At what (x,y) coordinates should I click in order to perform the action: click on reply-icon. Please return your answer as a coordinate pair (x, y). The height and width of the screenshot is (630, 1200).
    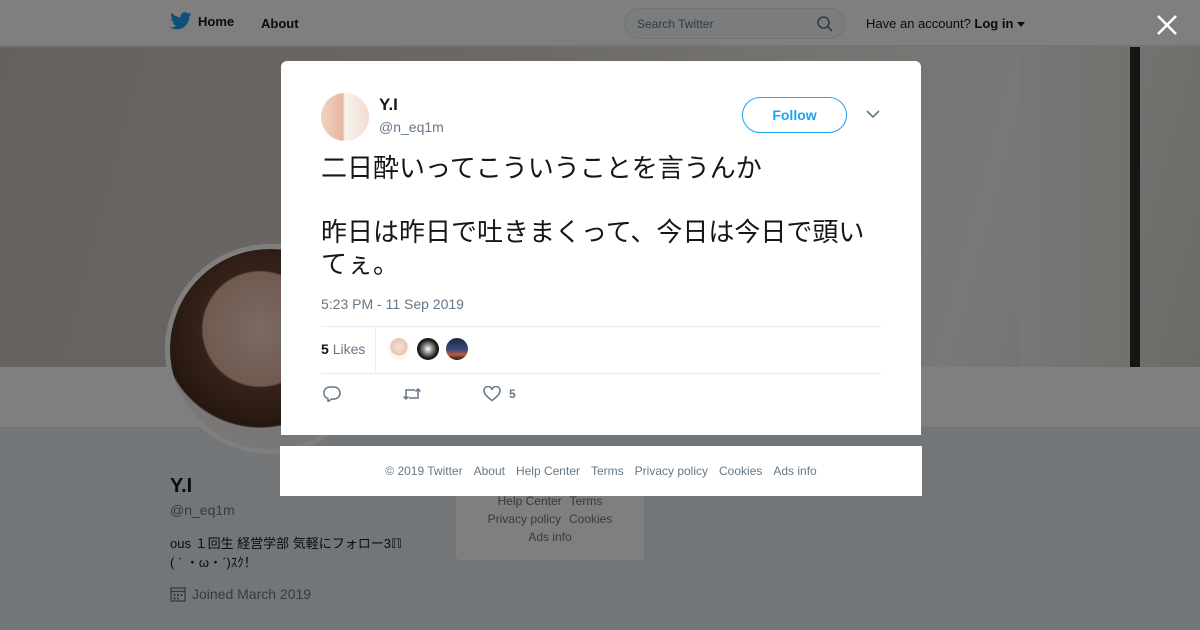
    Looking at the image, I should click on (332, 394).